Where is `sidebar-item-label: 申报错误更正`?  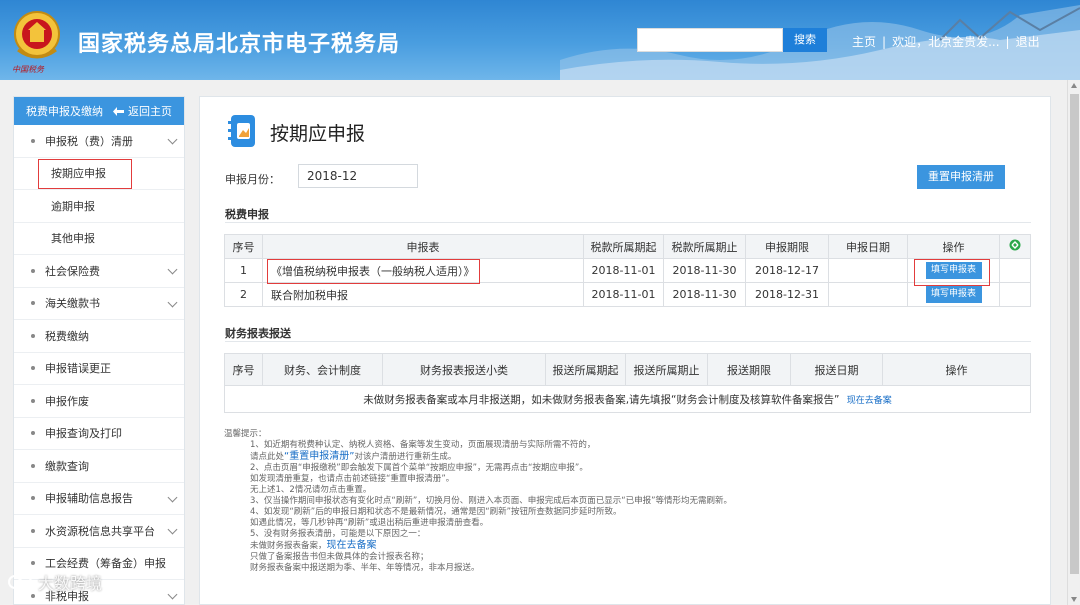
sidebar-item-label: 申报错误更正 is located at coordinates (78, 369).